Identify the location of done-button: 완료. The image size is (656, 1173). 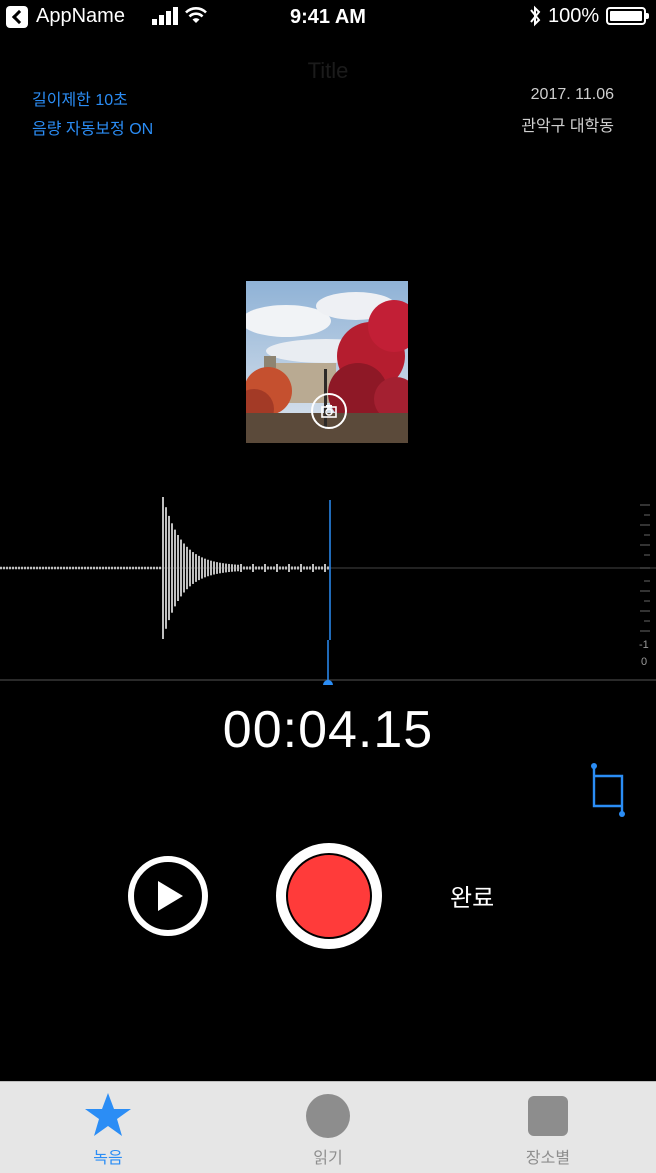
(472, 895).